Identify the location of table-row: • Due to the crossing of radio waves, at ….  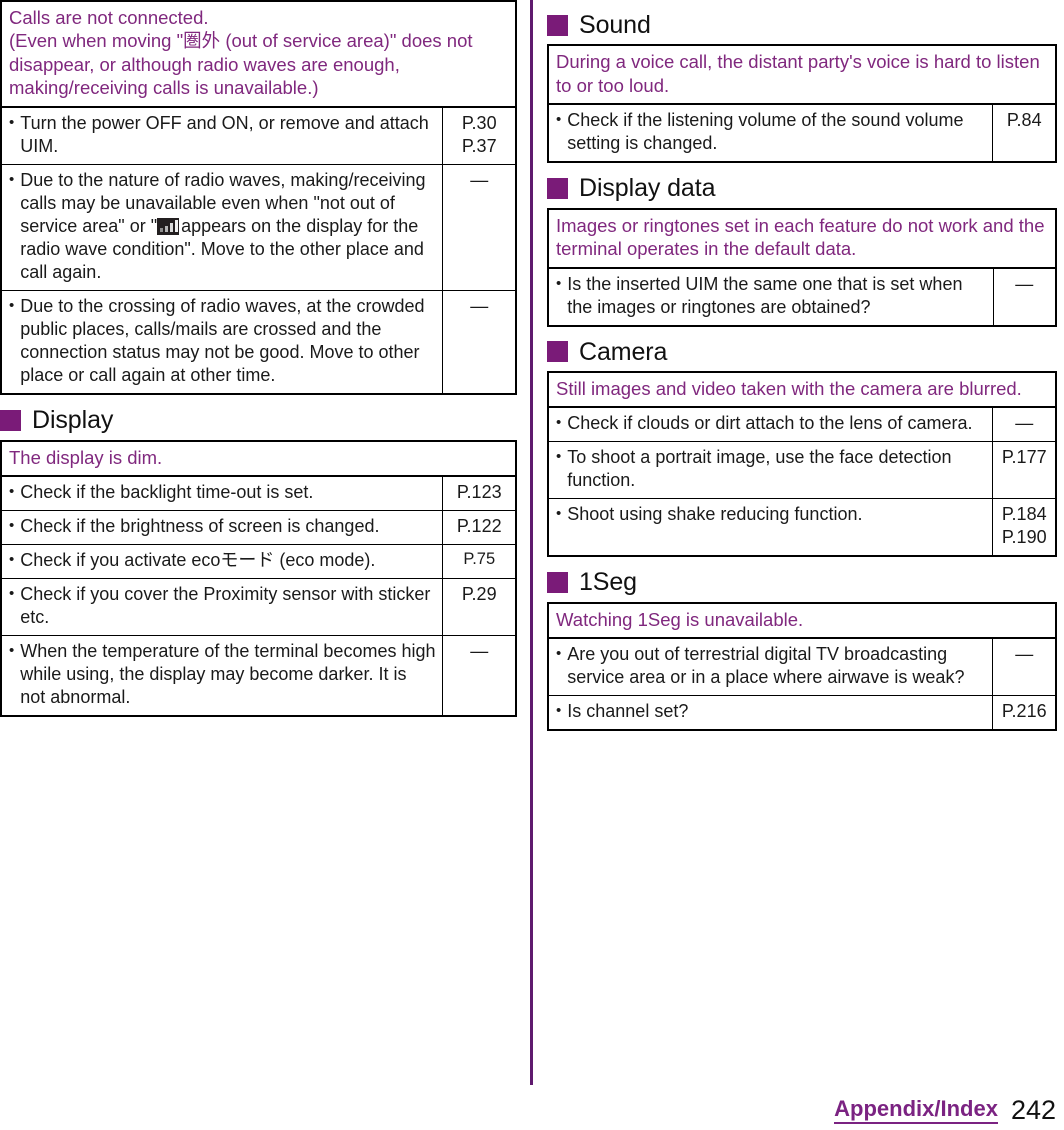
(258, 342).